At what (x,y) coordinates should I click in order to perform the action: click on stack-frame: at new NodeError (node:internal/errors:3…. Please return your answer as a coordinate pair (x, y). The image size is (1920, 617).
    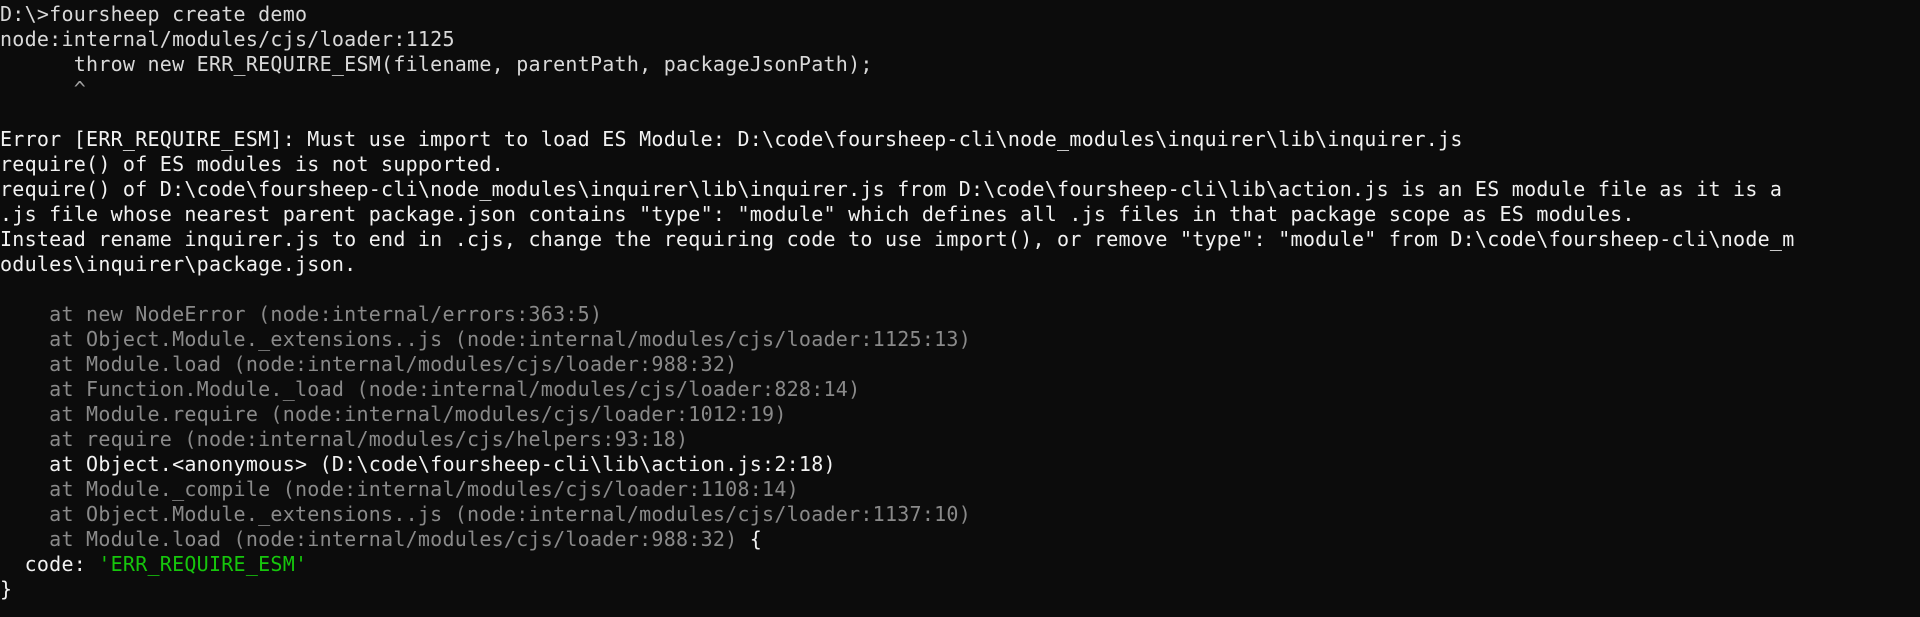
    Looking at the image, I should click on (301, 314).